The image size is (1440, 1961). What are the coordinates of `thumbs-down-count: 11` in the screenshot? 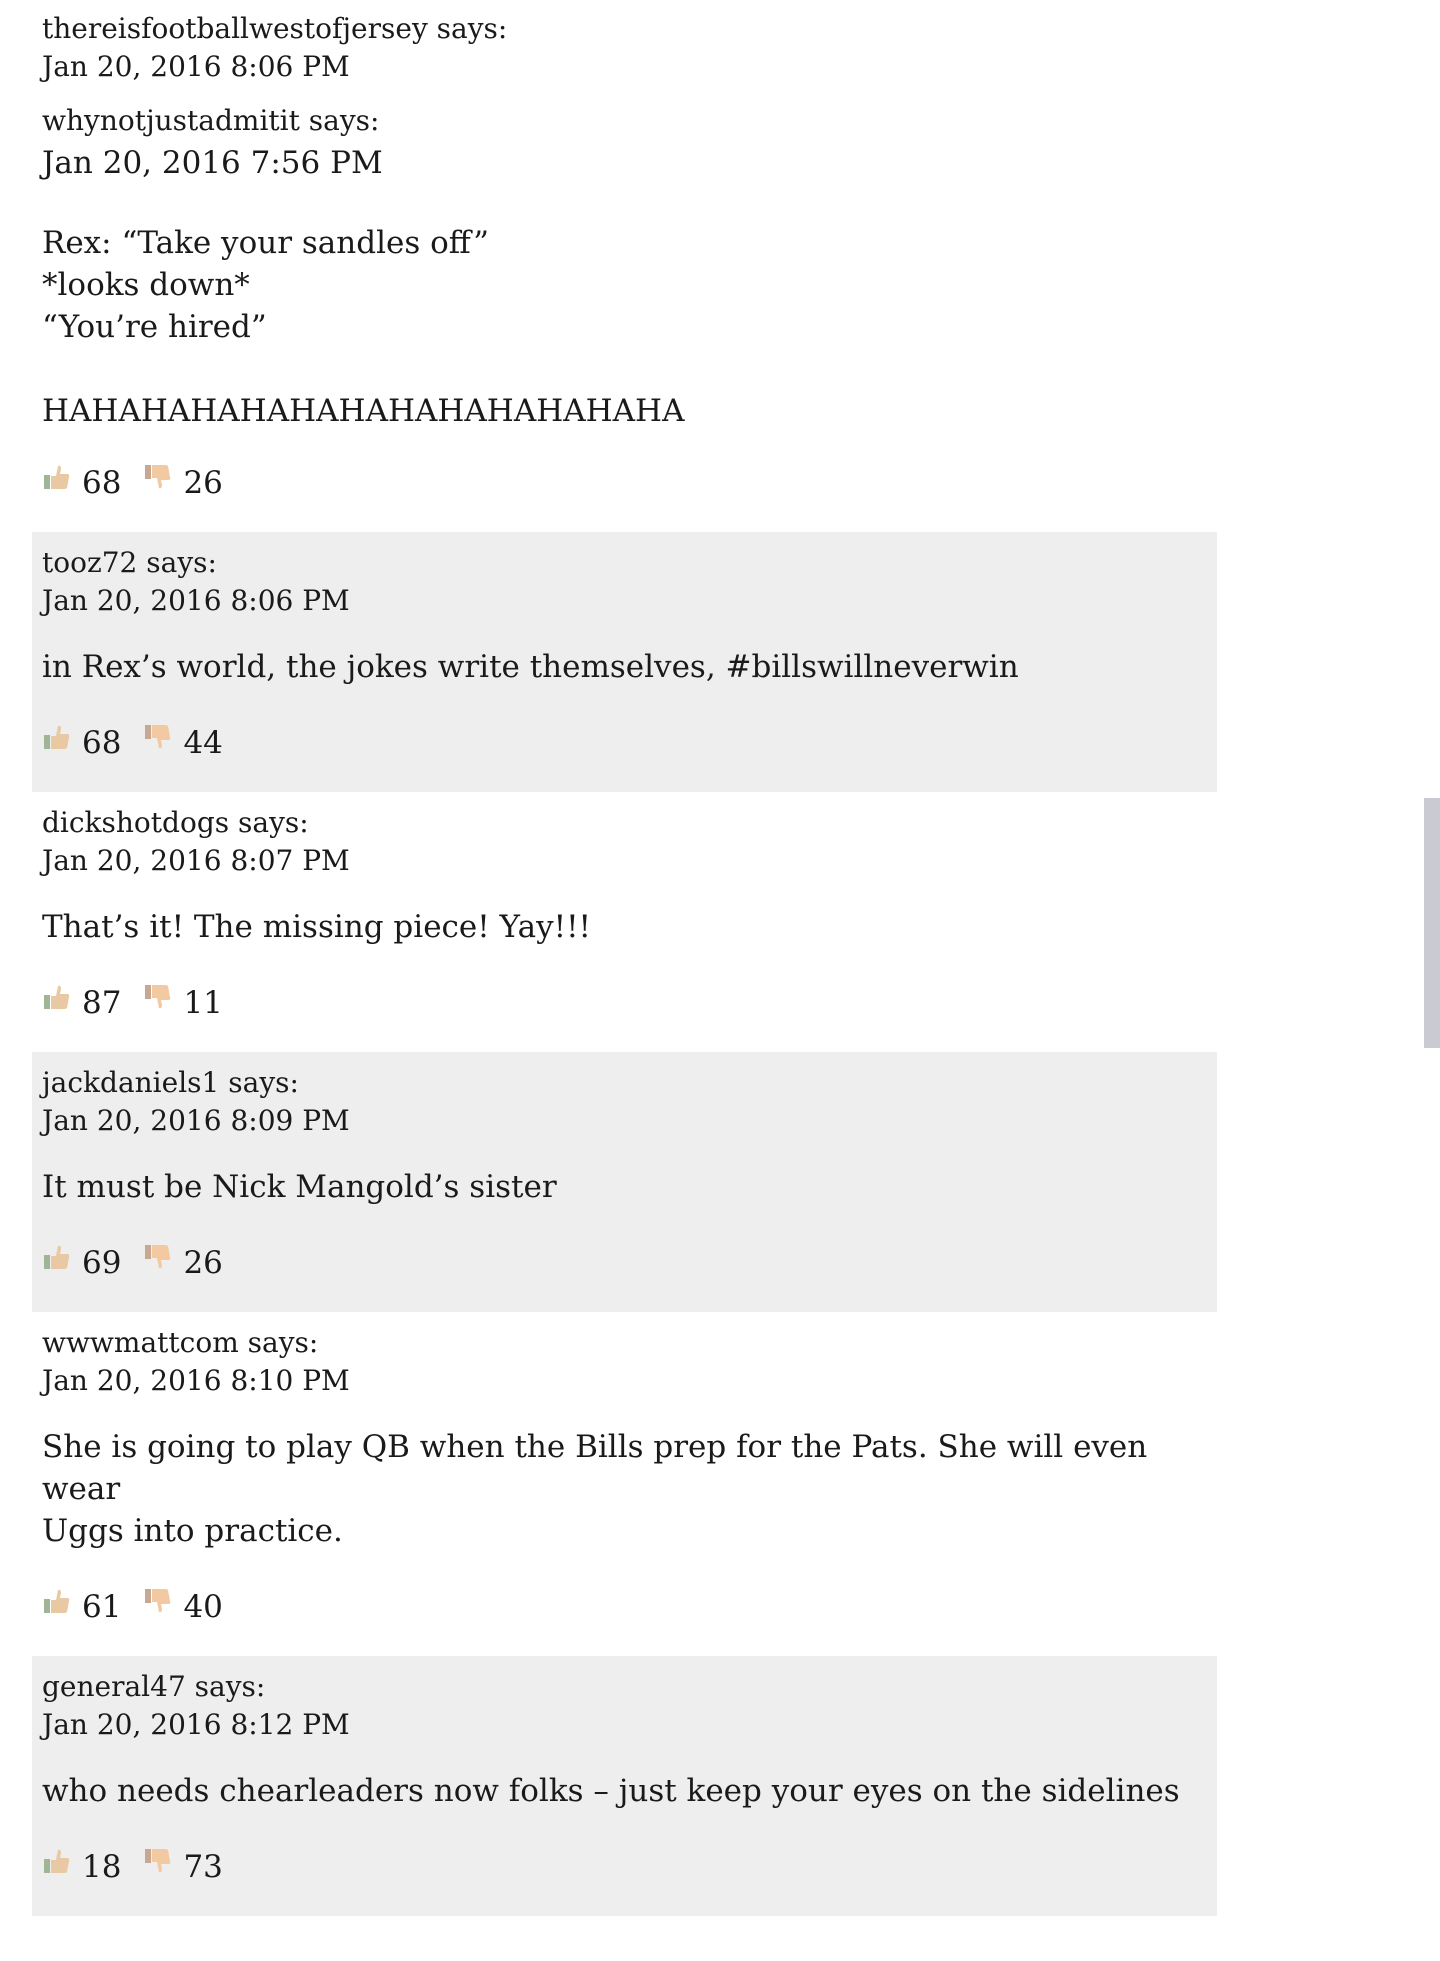 It's located at (203, 1003).